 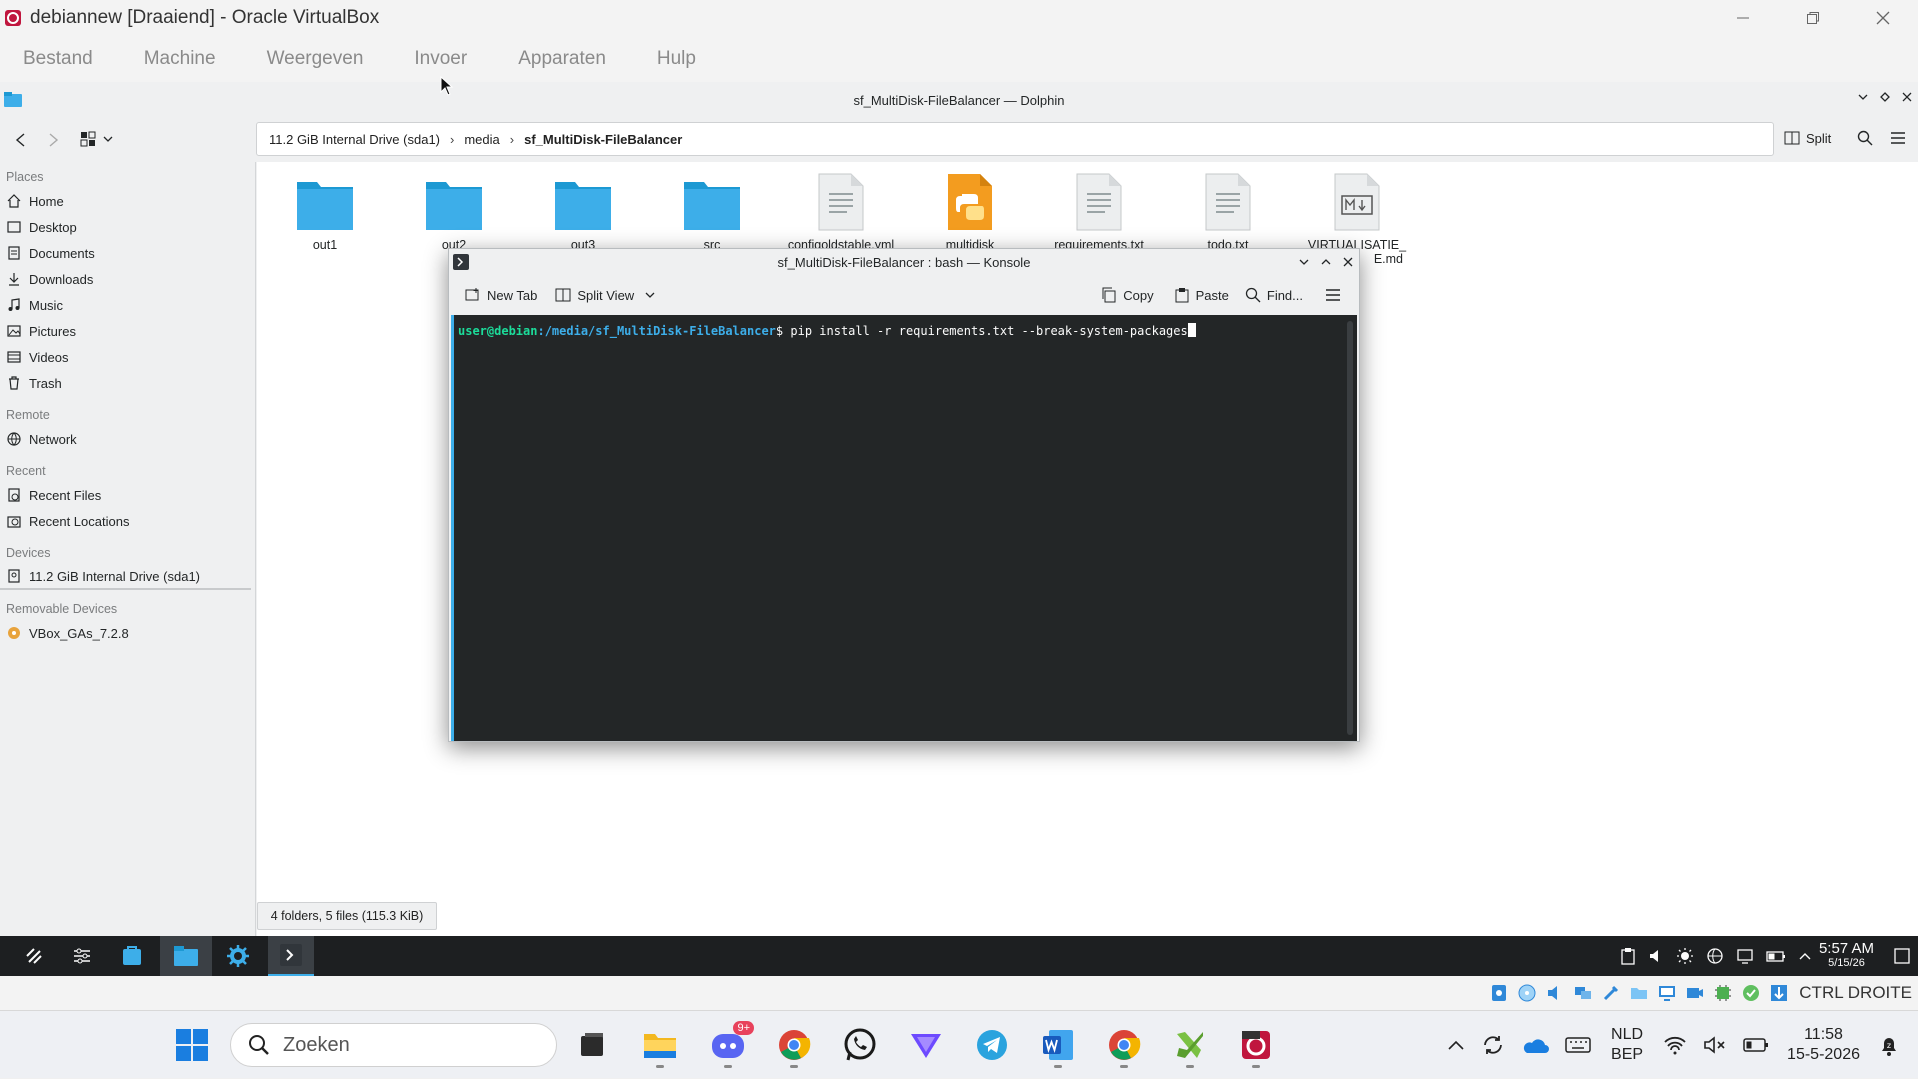 What do you see at coordinates (1863, 97) in the screenshot?
I see `dolphin-minimize-icon` at bounding box center [1863, 97].